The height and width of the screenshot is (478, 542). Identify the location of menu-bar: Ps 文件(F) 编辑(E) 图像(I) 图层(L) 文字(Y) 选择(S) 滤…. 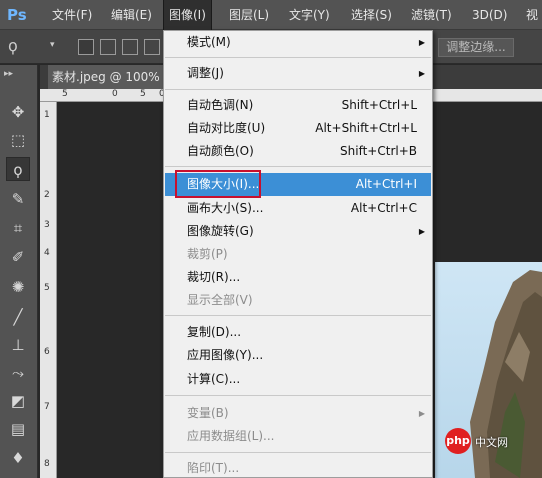
(271, 15).